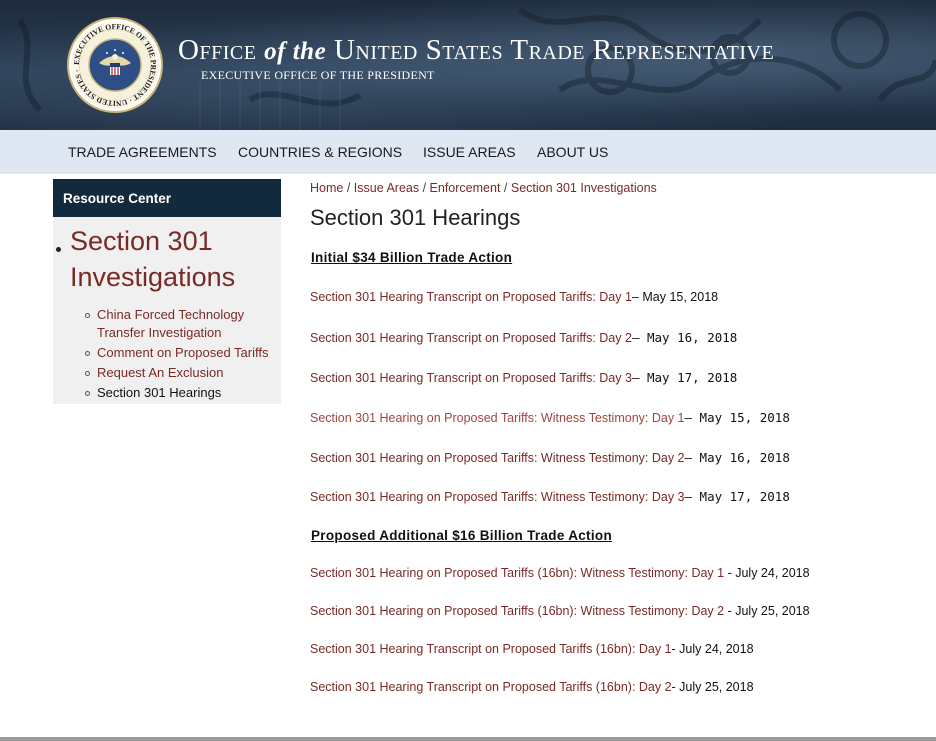 This screenshot has height=741, width=936. Describe the element at coordinates (217, 50) in the screenshot. I see `title-office: Office` at that location.